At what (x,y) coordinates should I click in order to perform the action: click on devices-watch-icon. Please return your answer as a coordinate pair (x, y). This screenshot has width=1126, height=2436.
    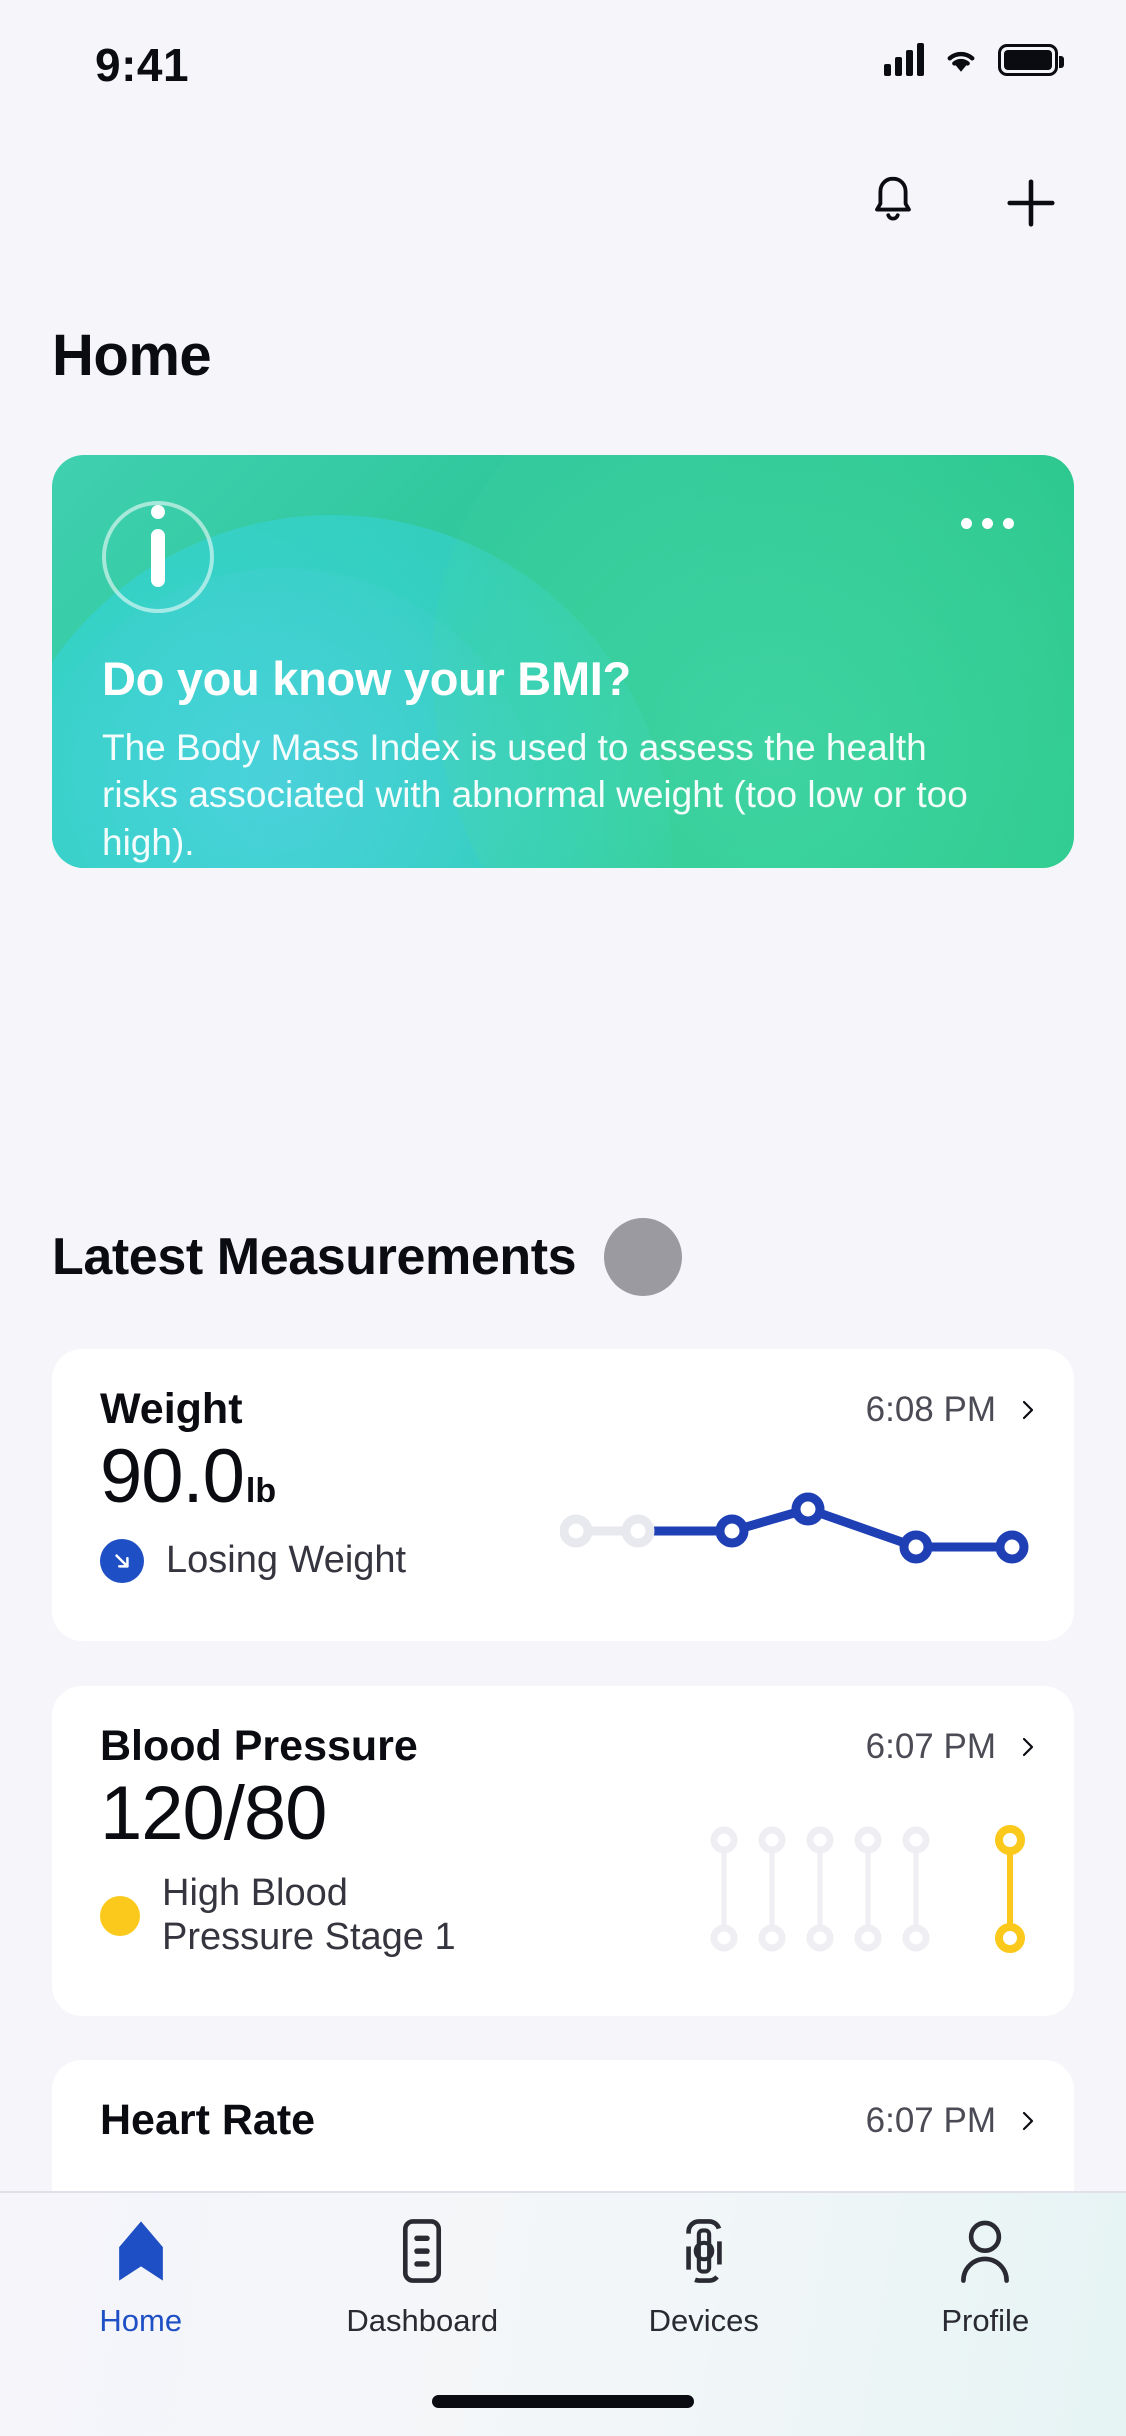
    Looking at the image, I should click on (704, 2251).